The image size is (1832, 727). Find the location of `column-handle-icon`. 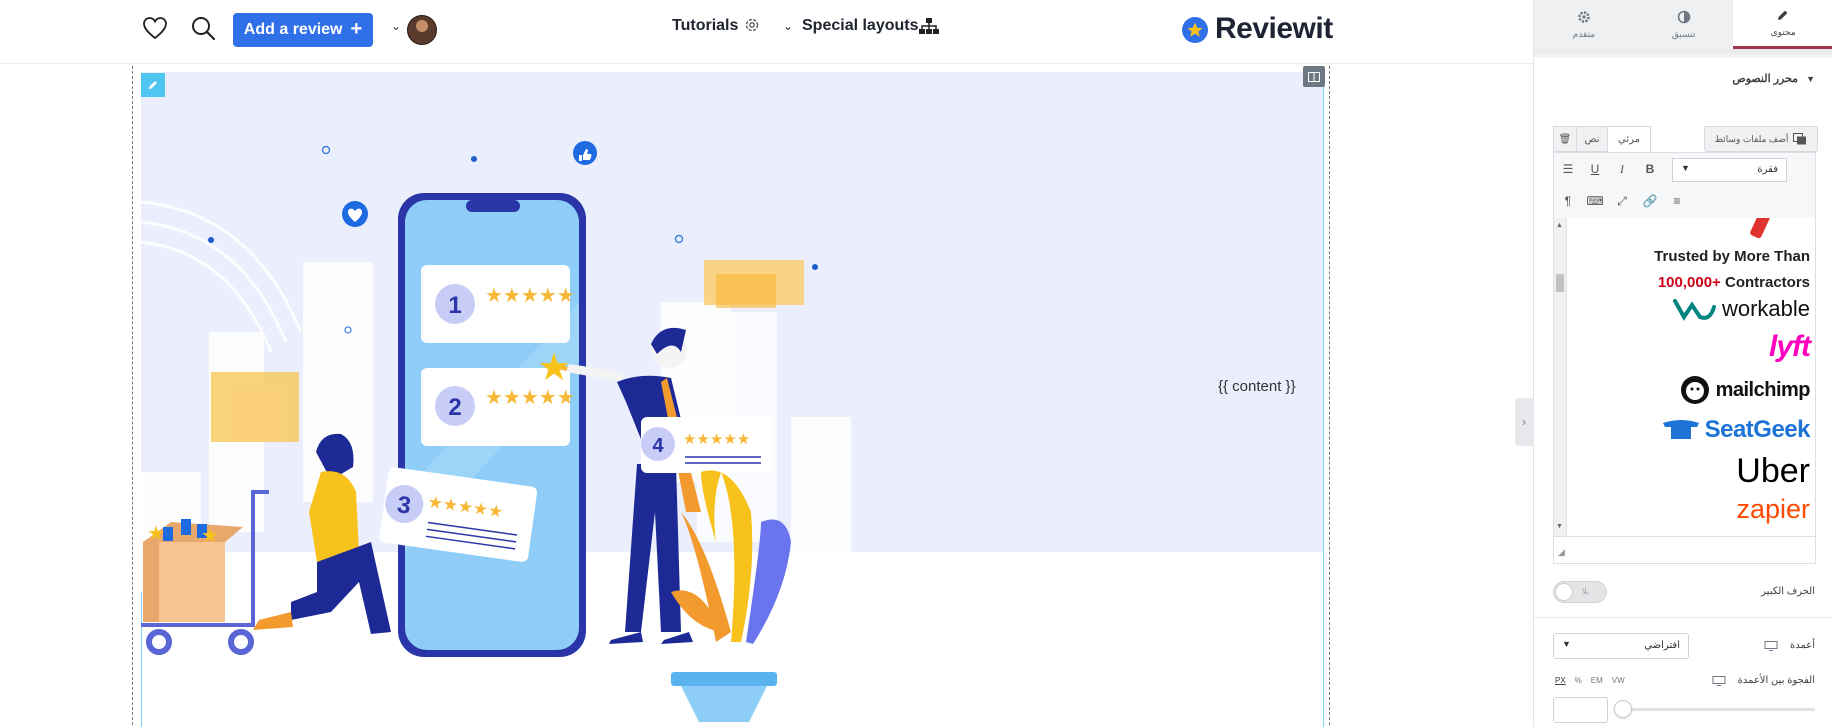

column-handle-icon is located at coordinates (1314, 76).